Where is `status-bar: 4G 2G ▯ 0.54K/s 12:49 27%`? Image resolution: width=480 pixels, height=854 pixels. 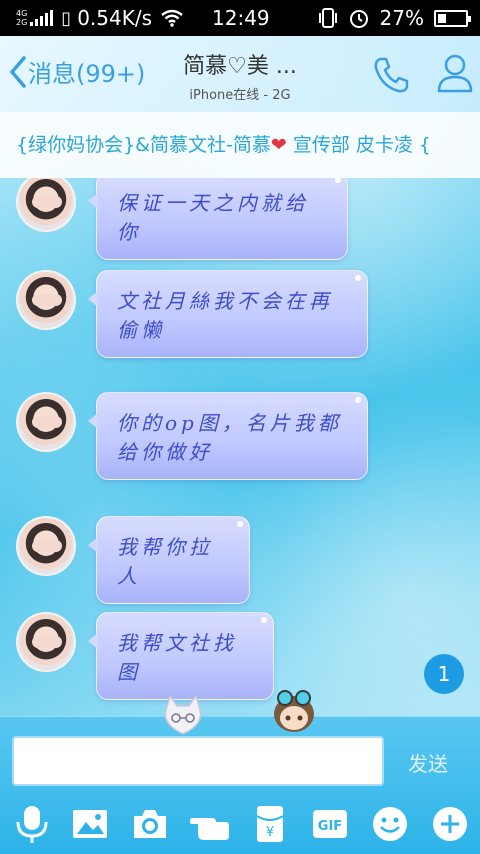
status-bar: 4G 2G ▯ 0.54K/s 12:49 27% is located at coordinates (240, 18).